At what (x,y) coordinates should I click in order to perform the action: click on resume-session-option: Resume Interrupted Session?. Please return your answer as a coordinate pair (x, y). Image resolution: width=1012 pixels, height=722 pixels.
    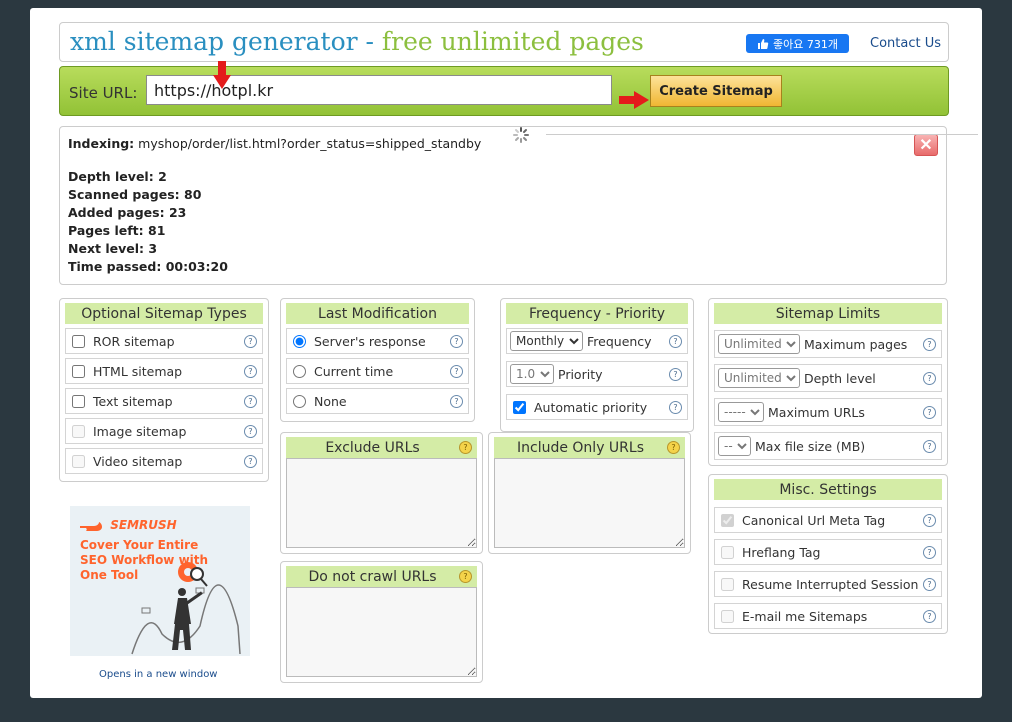
    Looking at the image, I should click on (828, 584).